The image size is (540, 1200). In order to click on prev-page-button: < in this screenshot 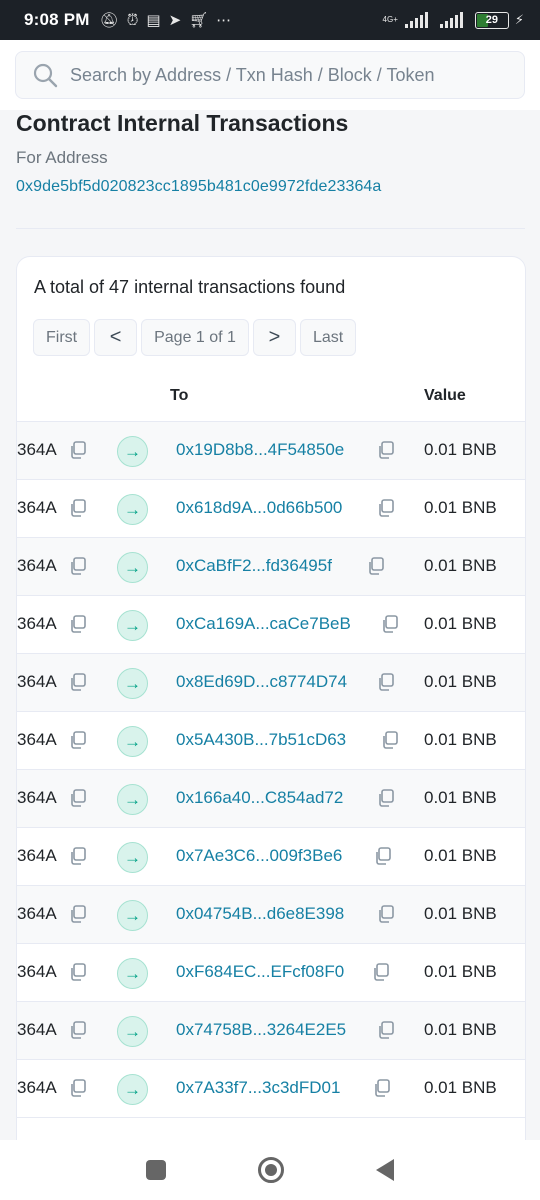, I will do `click(116, 337)`.